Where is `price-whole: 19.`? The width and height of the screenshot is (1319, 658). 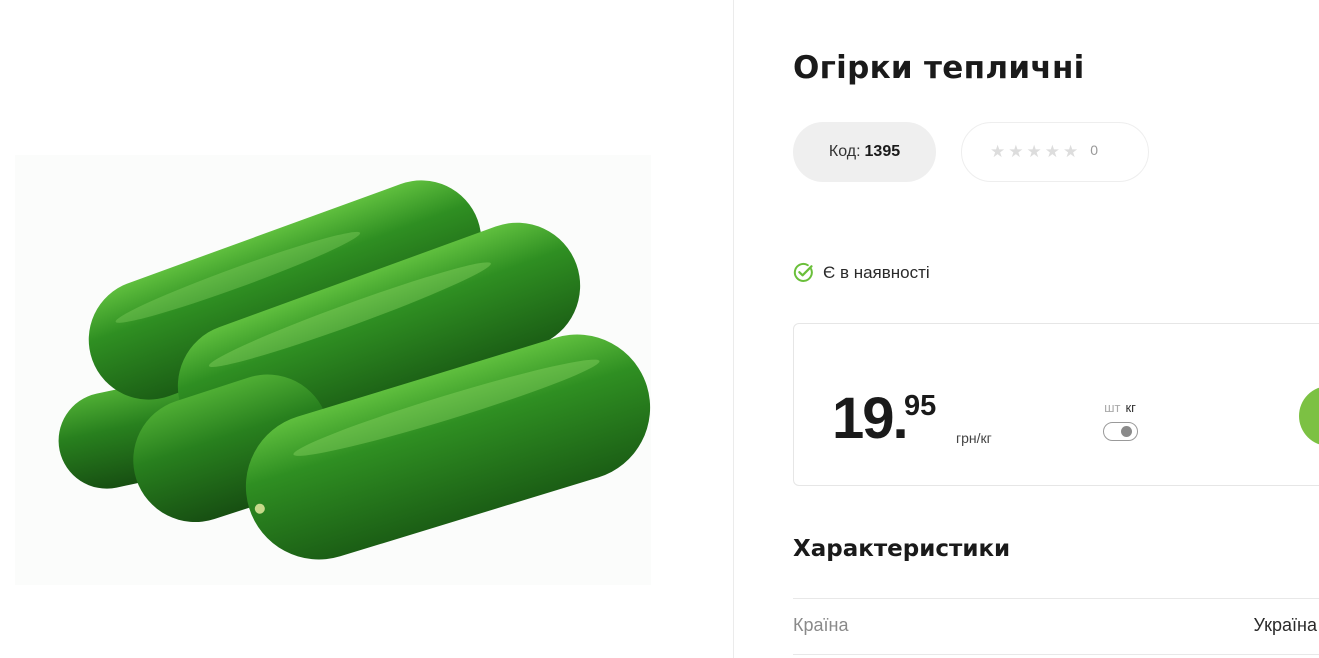
price-whole: 19. is located at coordinates (870, 418).